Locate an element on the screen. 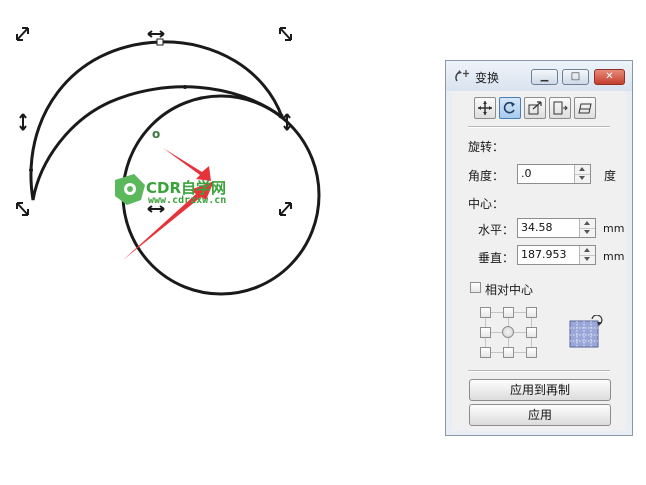 The image size is (646, 485). vertical-value: 187.953 is located at coordinates (544, 254).